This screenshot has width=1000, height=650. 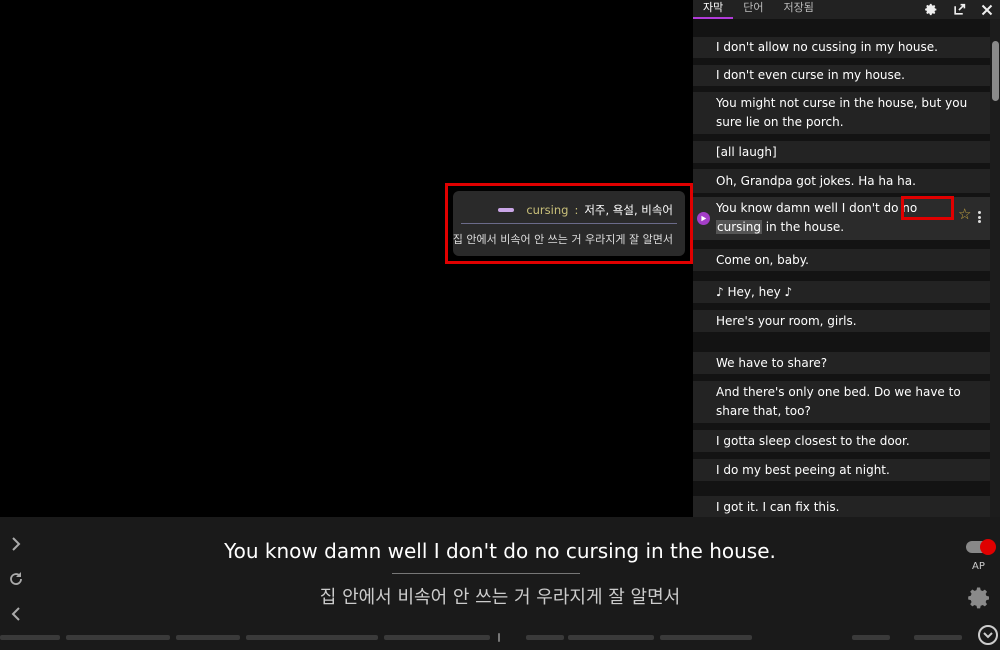 What do you see at coordinates (486, 573) in the screenshot?
I see `subtitle-divider` at bounding box center [486, 573].